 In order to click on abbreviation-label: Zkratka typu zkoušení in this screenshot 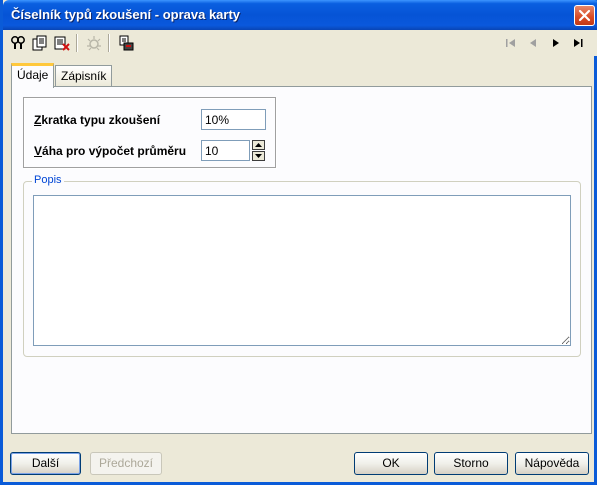, I will do `click(97, 120)`.